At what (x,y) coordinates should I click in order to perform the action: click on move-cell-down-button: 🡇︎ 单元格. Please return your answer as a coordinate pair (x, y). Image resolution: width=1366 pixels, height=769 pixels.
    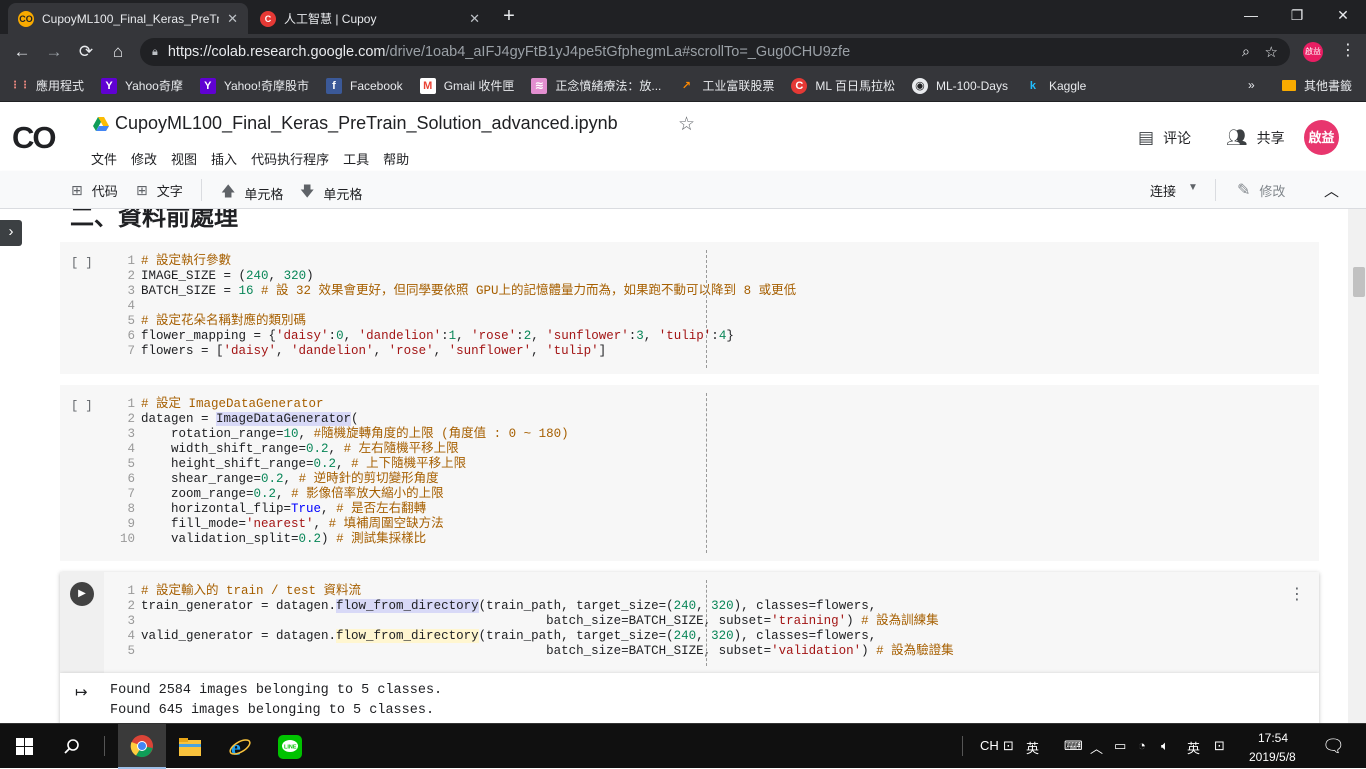
    Looking at the image, I should click on (331, 193).